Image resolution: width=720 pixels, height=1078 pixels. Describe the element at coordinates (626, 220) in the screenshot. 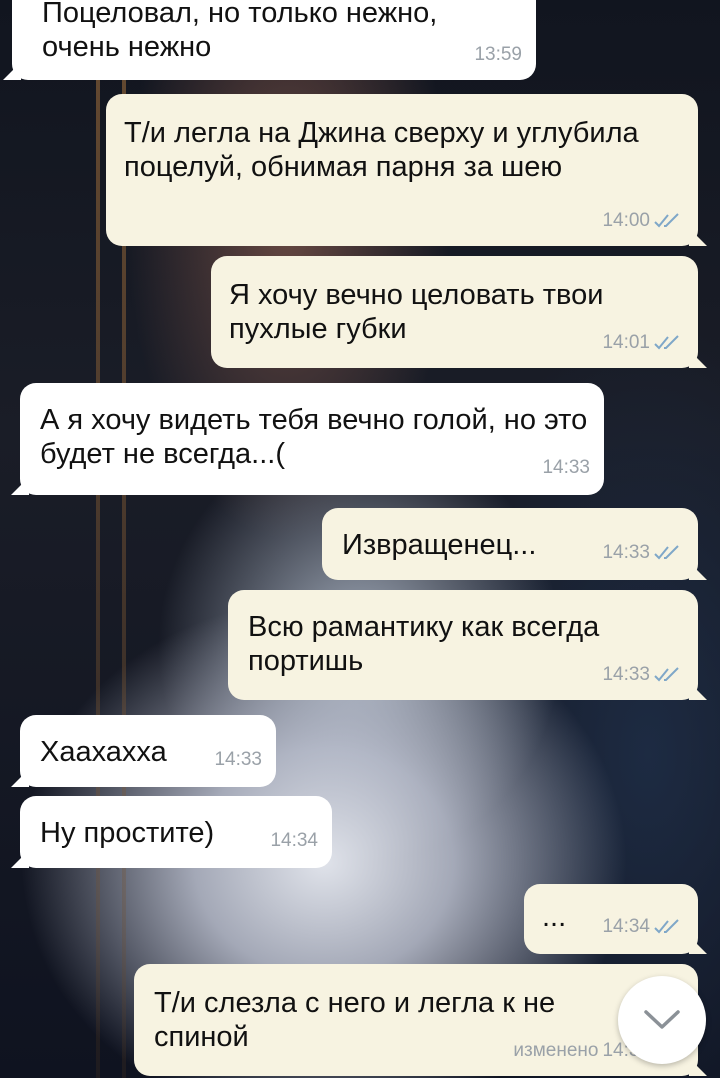

I see `message-time: 14:00` at that location.